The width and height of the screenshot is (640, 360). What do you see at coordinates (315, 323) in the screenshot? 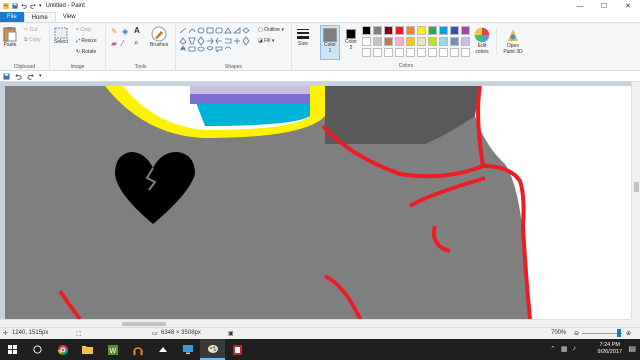
I see `horizontal-scrollbar` at bounding box center [315, 323].